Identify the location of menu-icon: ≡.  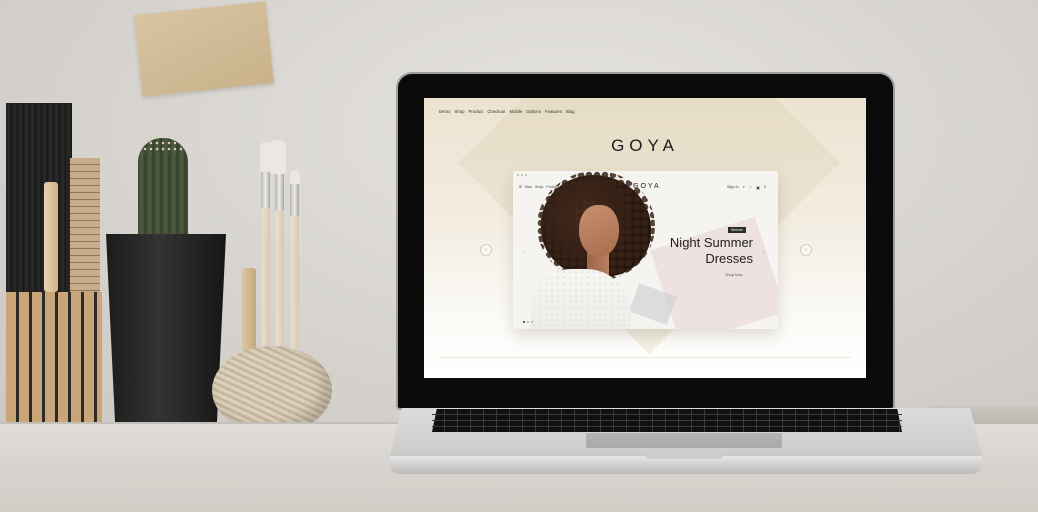
(520, 187).